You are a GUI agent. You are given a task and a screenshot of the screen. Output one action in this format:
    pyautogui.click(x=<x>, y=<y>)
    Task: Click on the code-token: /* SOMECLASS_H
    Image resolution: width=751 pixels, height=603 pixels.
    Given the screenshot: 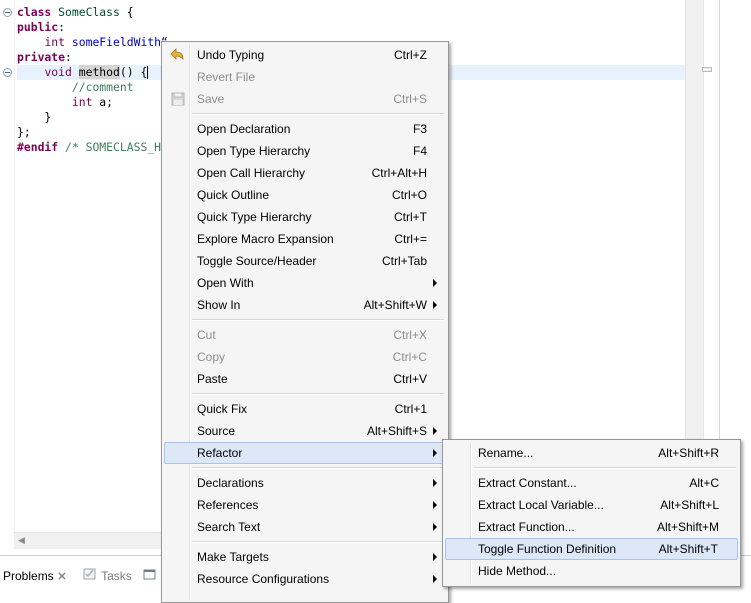 What is the action you would take?
    pyautogui.click(x=113, y=147)
    